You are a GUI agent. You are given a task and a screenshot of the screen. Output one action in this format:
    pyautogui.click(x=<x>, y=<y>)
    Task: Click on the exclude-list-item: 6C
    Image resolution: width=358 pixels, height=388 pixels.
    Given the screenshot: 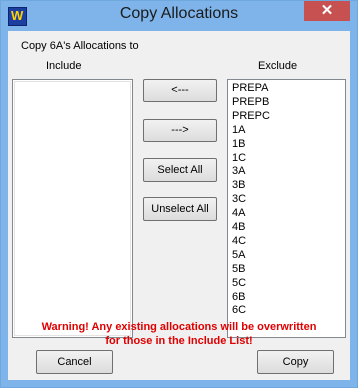 What is the action you would take?
    pyautogui.click(x=239, y=310)
    